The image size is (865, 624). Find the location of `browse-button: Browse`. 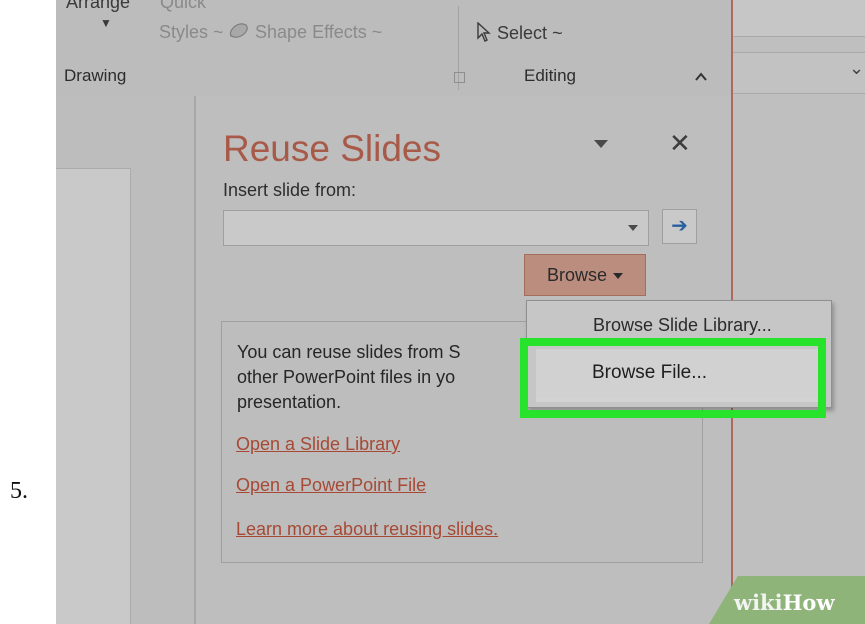

browse-button: Browse is located at coordinates (585, 275).